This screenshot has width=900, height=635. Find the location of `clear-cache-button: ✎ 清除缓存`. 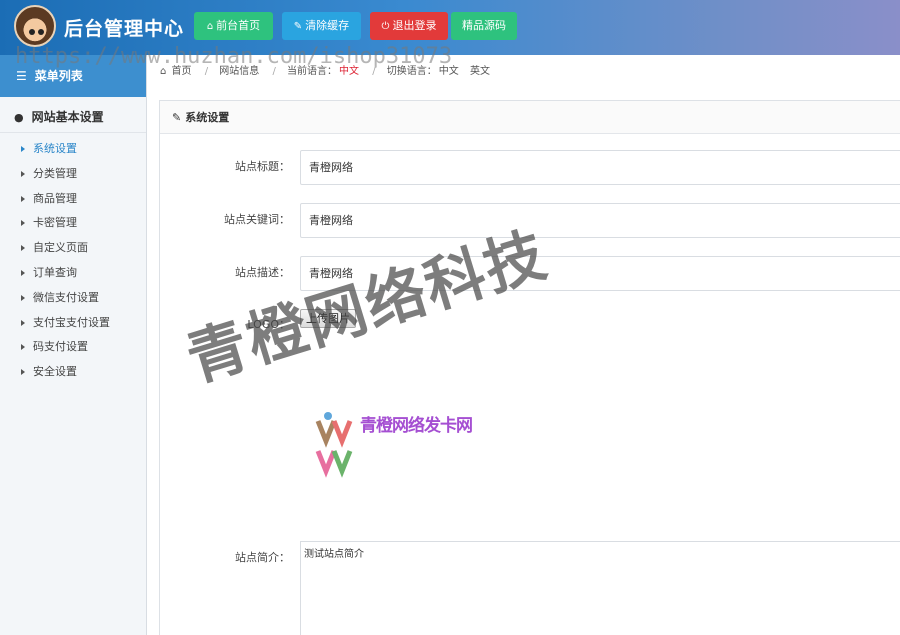

clear-cache-button: ✎ 清除缓存 is located at coordinates (321, 26).